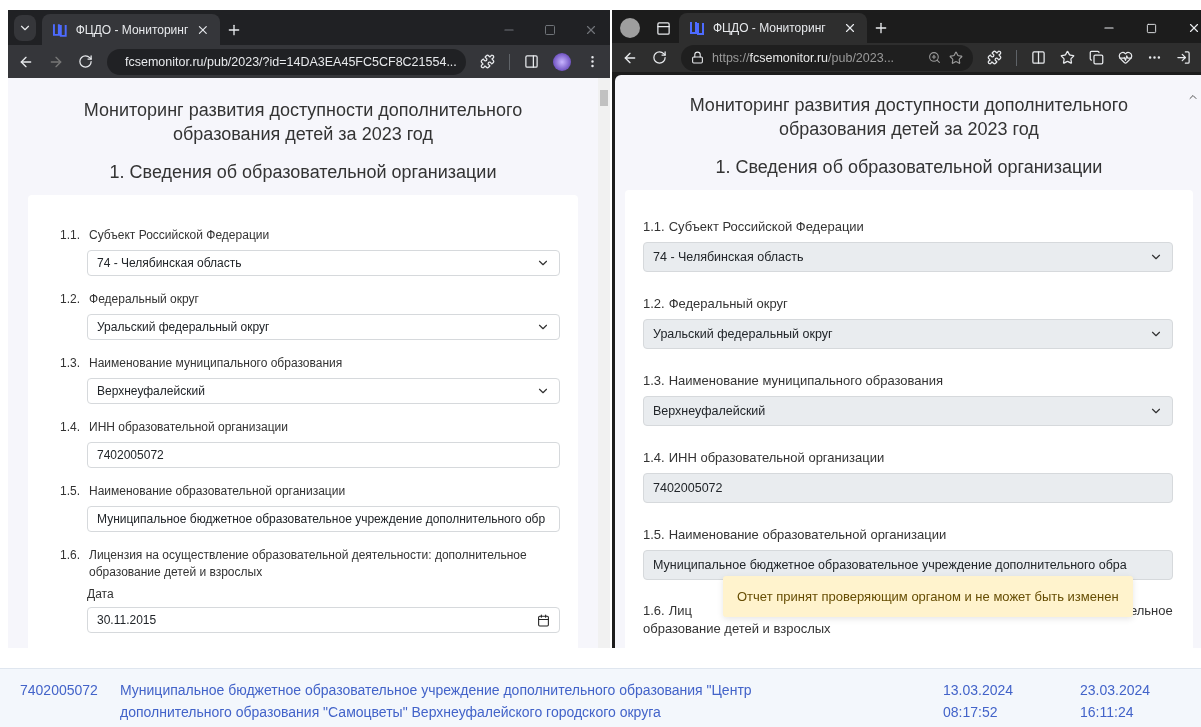  Describe the element at coordinates (323, 455) in the screenshot. I see `input-field: 7402005072` at that location.